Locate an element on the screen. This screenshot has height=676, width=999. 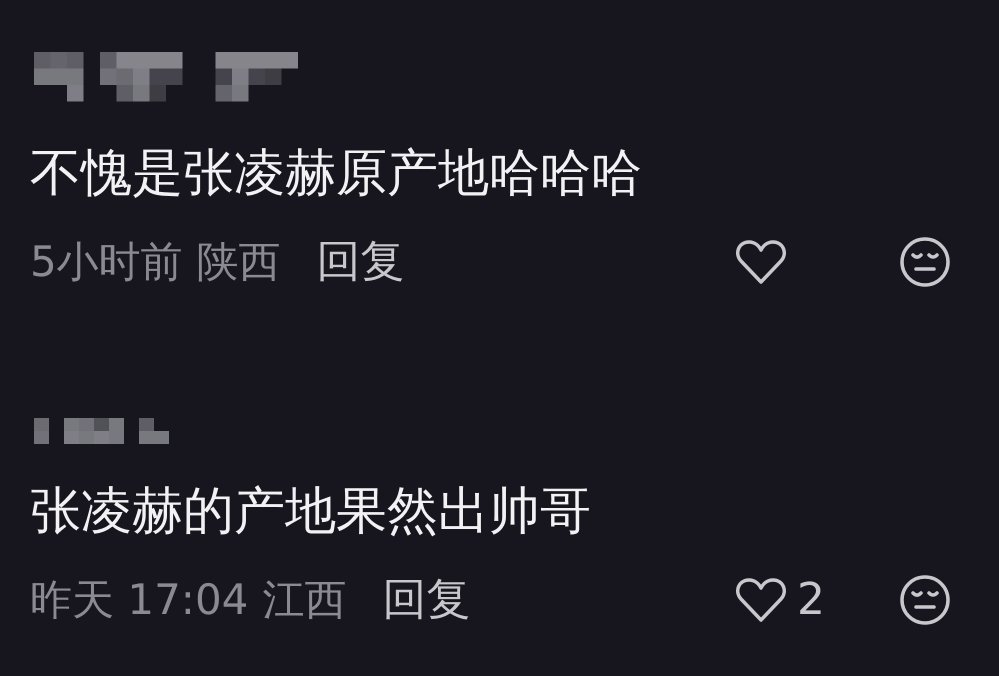
comment-time: 昨天 17:04 is located at coordinates (139, 600).